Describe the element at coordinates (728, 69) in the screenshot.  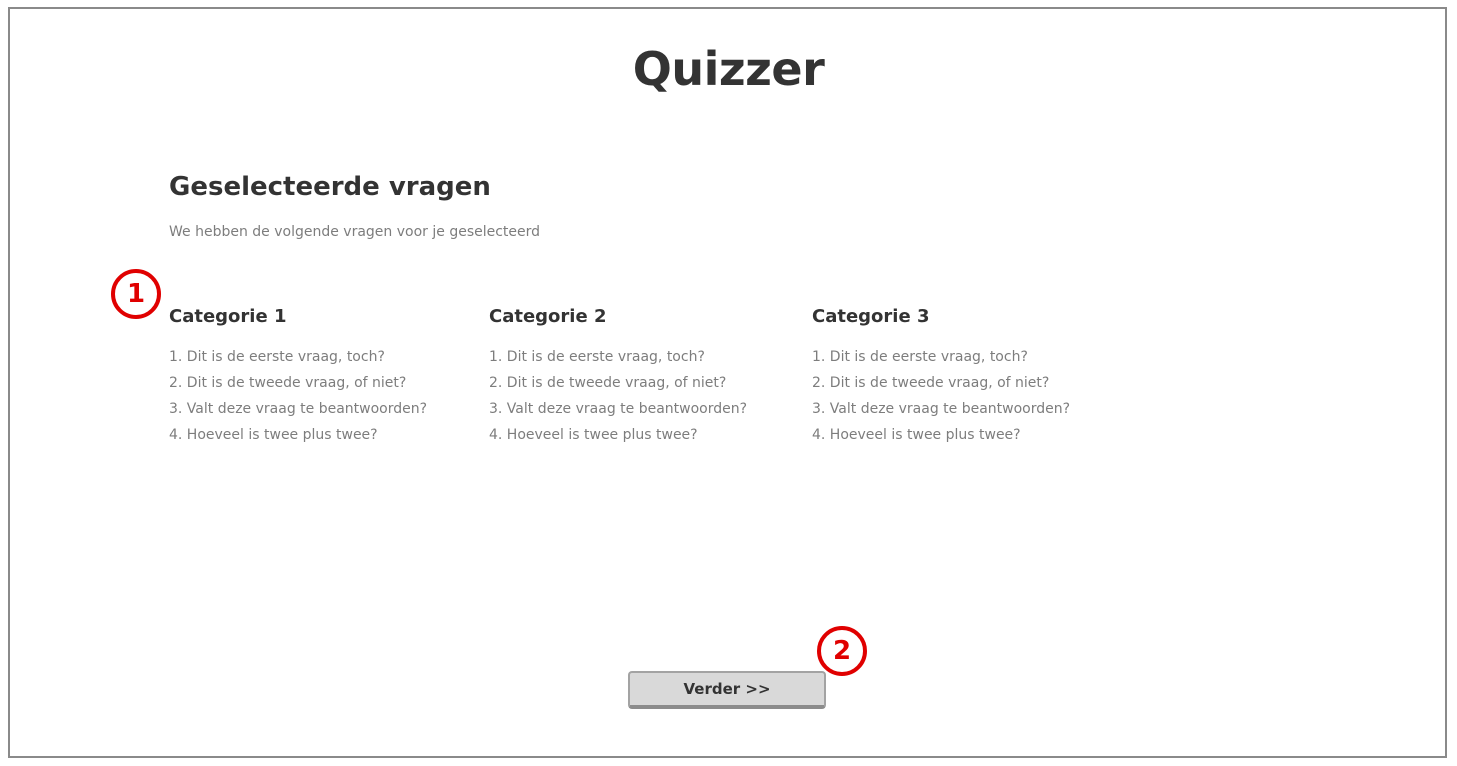
I see `app-title: Quizzer` at that location.